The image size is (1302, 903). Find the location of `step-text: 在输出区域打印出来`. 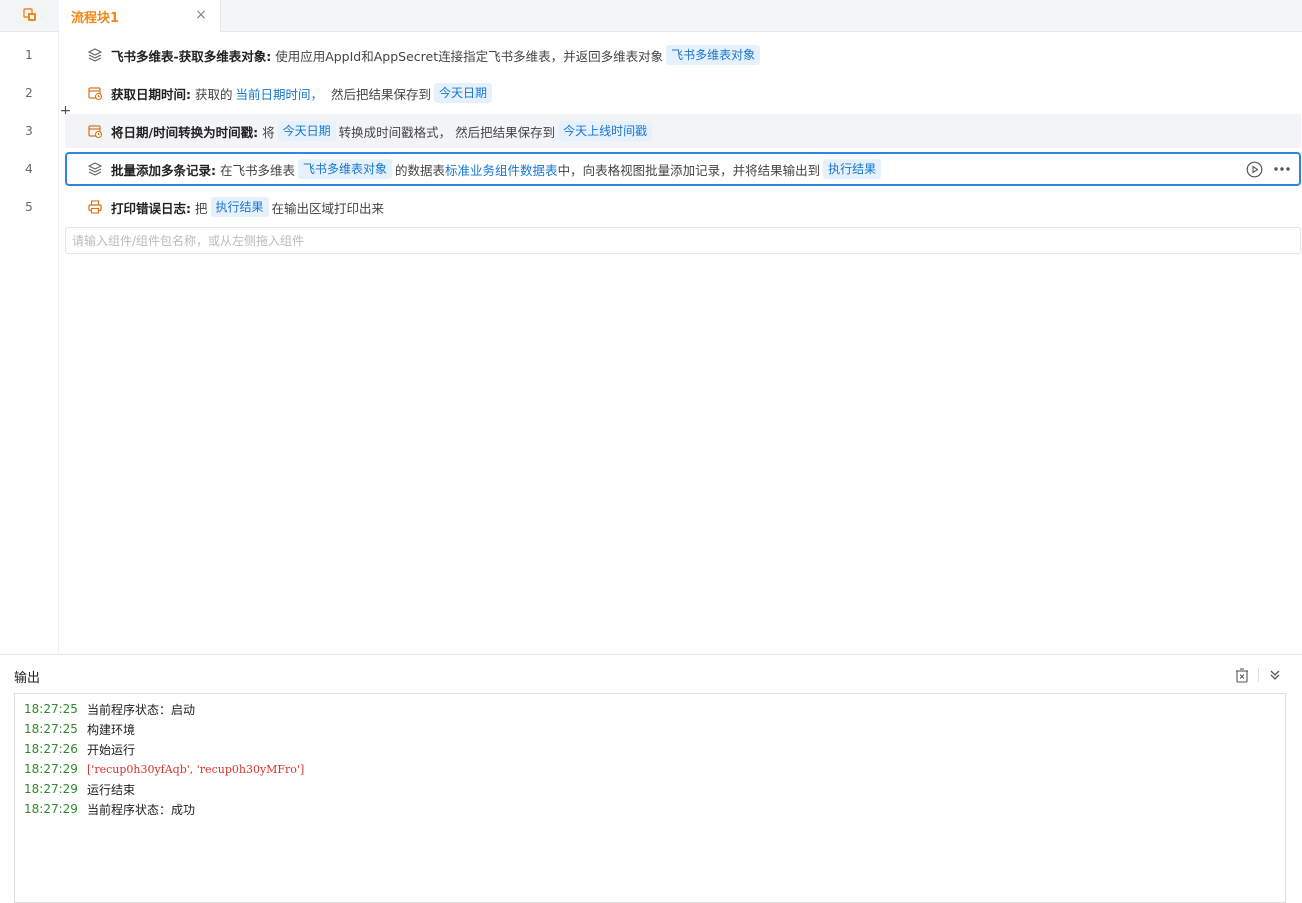

step-text: 在输出区域打印出来 is located at coordinates (328, 208).